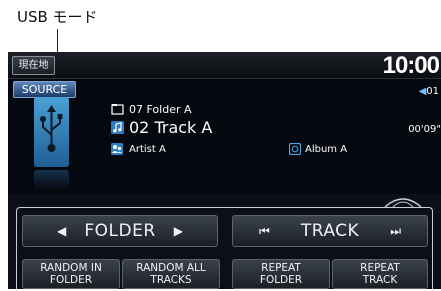  Describe the element at coordinates (281, 280) in the screenshot. I see `repeat-folder-line2: FOLDER` at that location.